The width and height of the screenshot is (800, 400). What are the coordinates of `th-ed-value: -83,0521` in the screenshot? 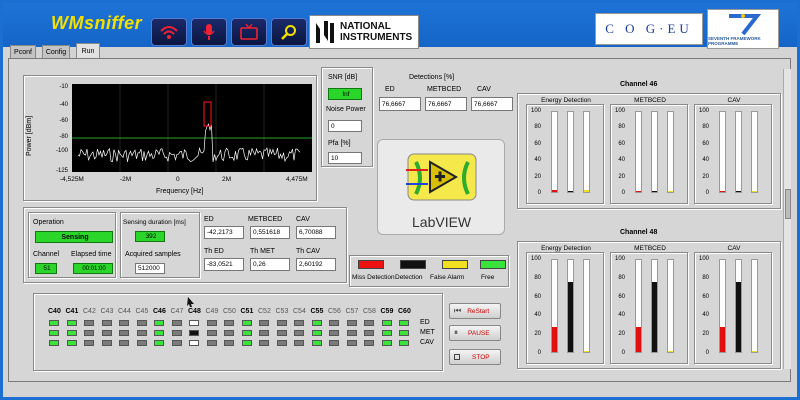 It's located at (224, 264).